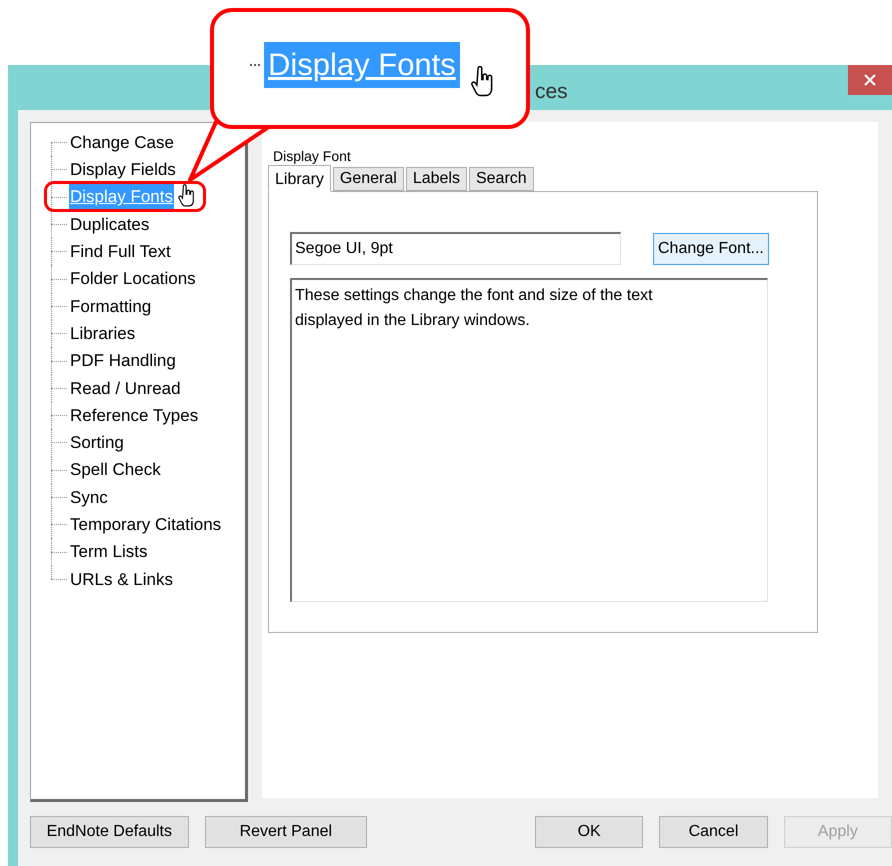 The height and width of the screenshot is (866, 892). I want to click on ok-button: OK, so click(589, 832).